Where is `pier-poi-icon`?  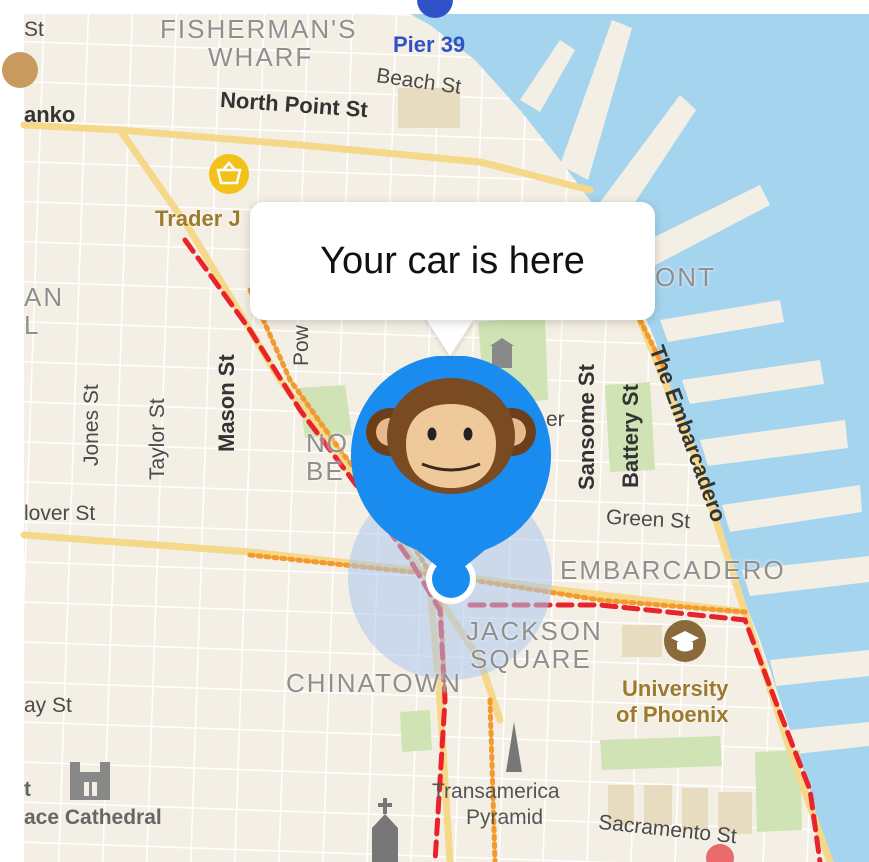 pier-poi-icon is located at coordinates (435, 11).